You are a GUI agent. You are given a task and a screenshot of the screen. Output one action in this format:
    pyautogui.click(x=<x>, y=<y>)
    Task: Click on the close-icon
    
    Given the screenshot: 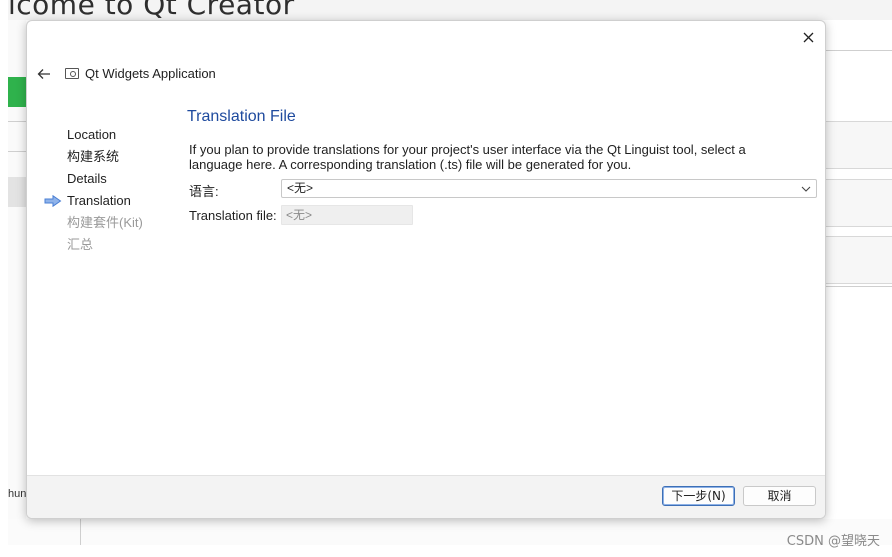 What is the action you would take?
    pyautogui.click(x=808, y=37)
    